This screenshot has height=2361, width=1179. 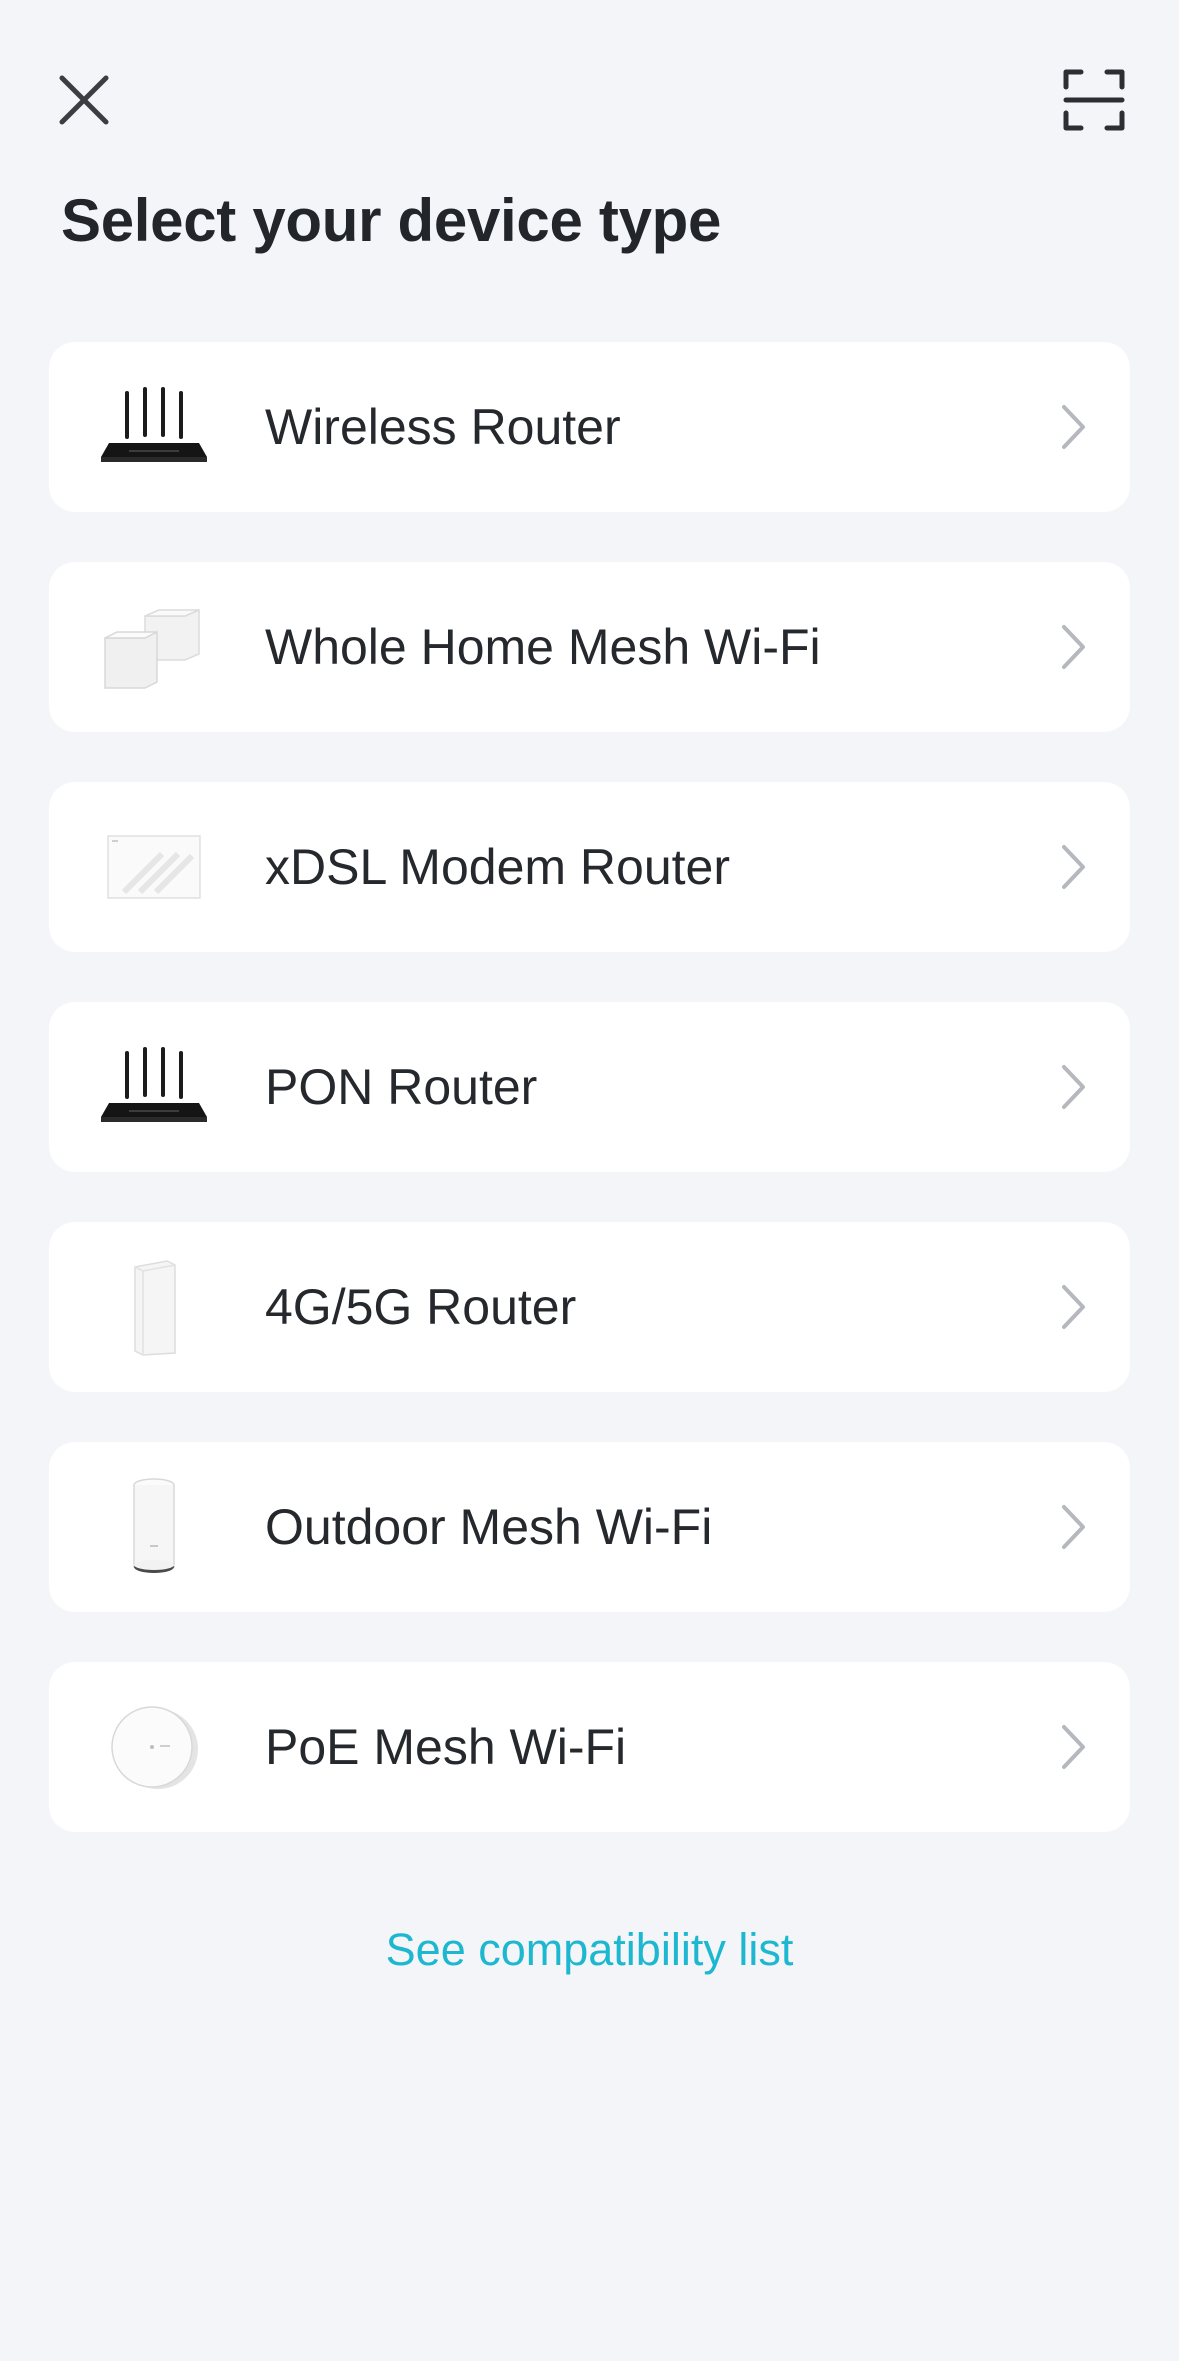 I want to click on device-label: PON Router, so click(x=401, y=1087).